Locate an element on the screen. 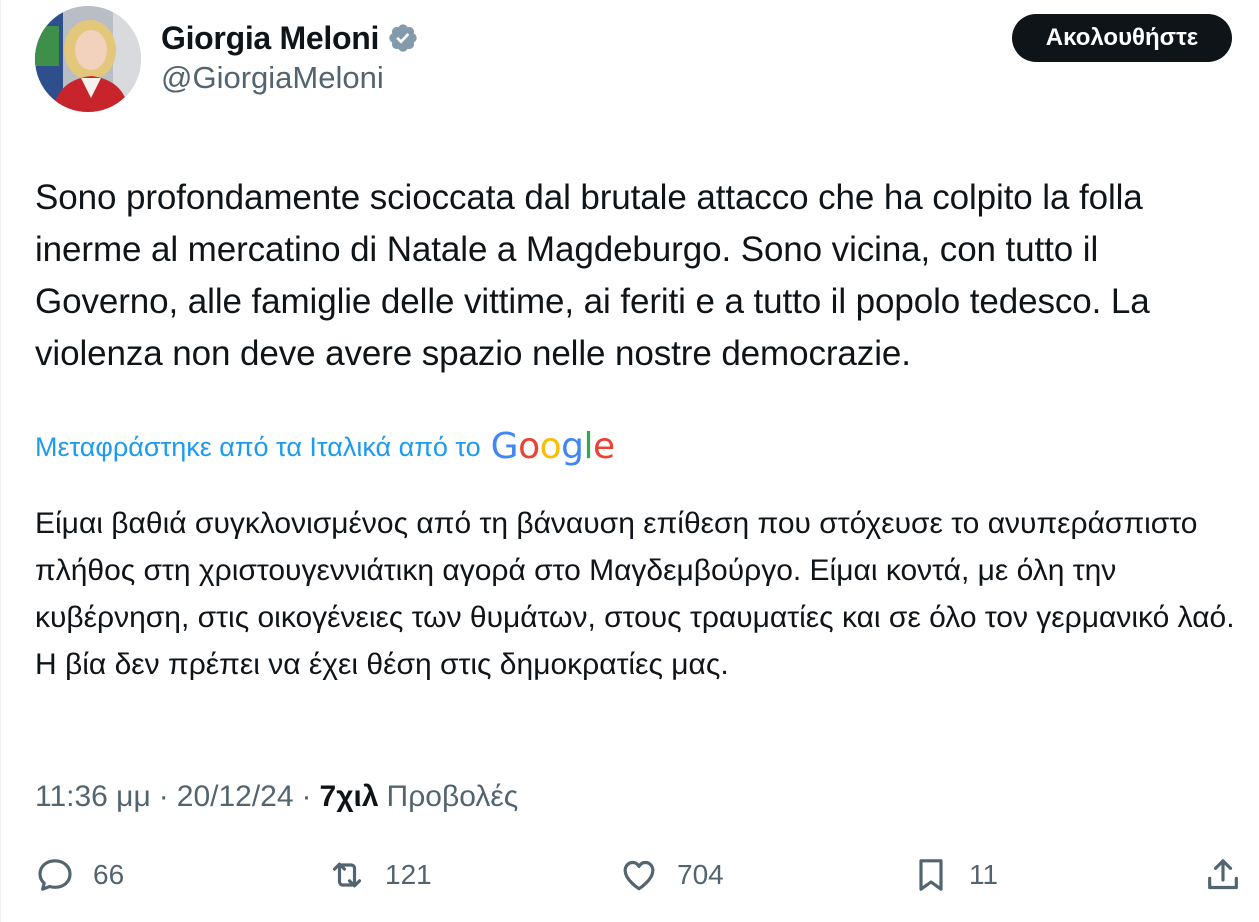 The image size is (1259, 922). tweet-date: 20/12/24 is located at coordinates (235, 797).